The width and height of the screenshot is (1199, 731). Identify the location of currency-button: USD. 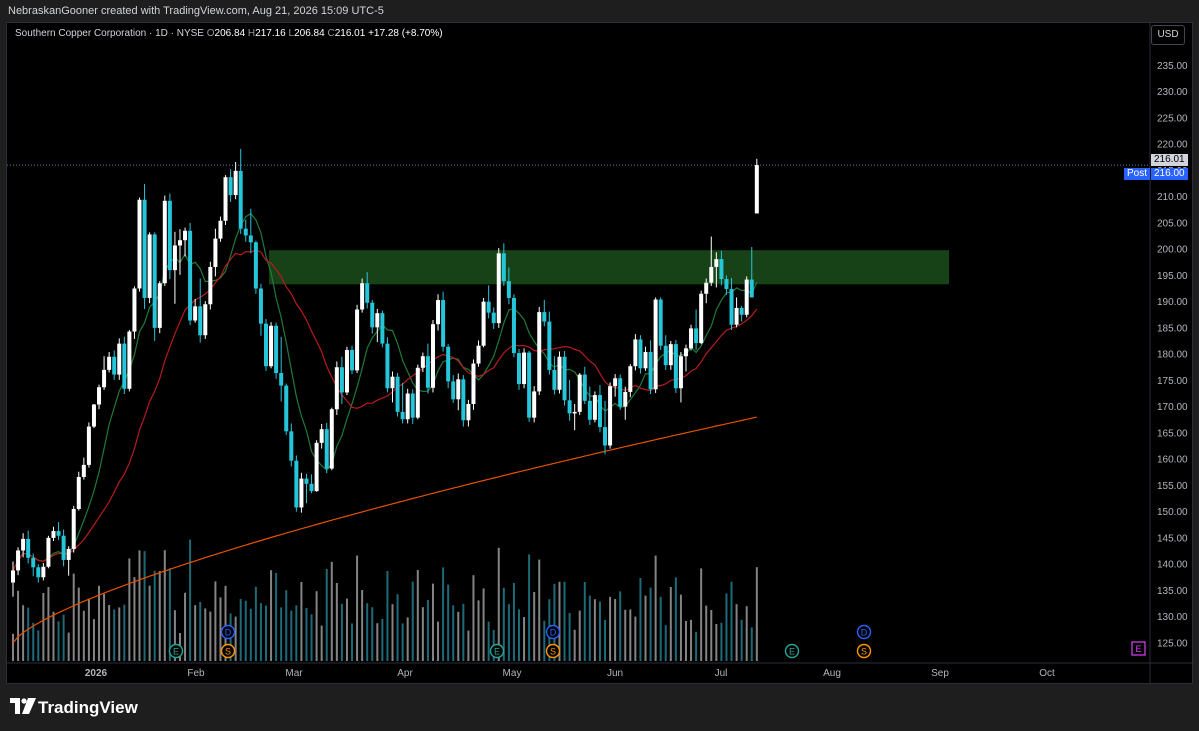
(1168, 35).